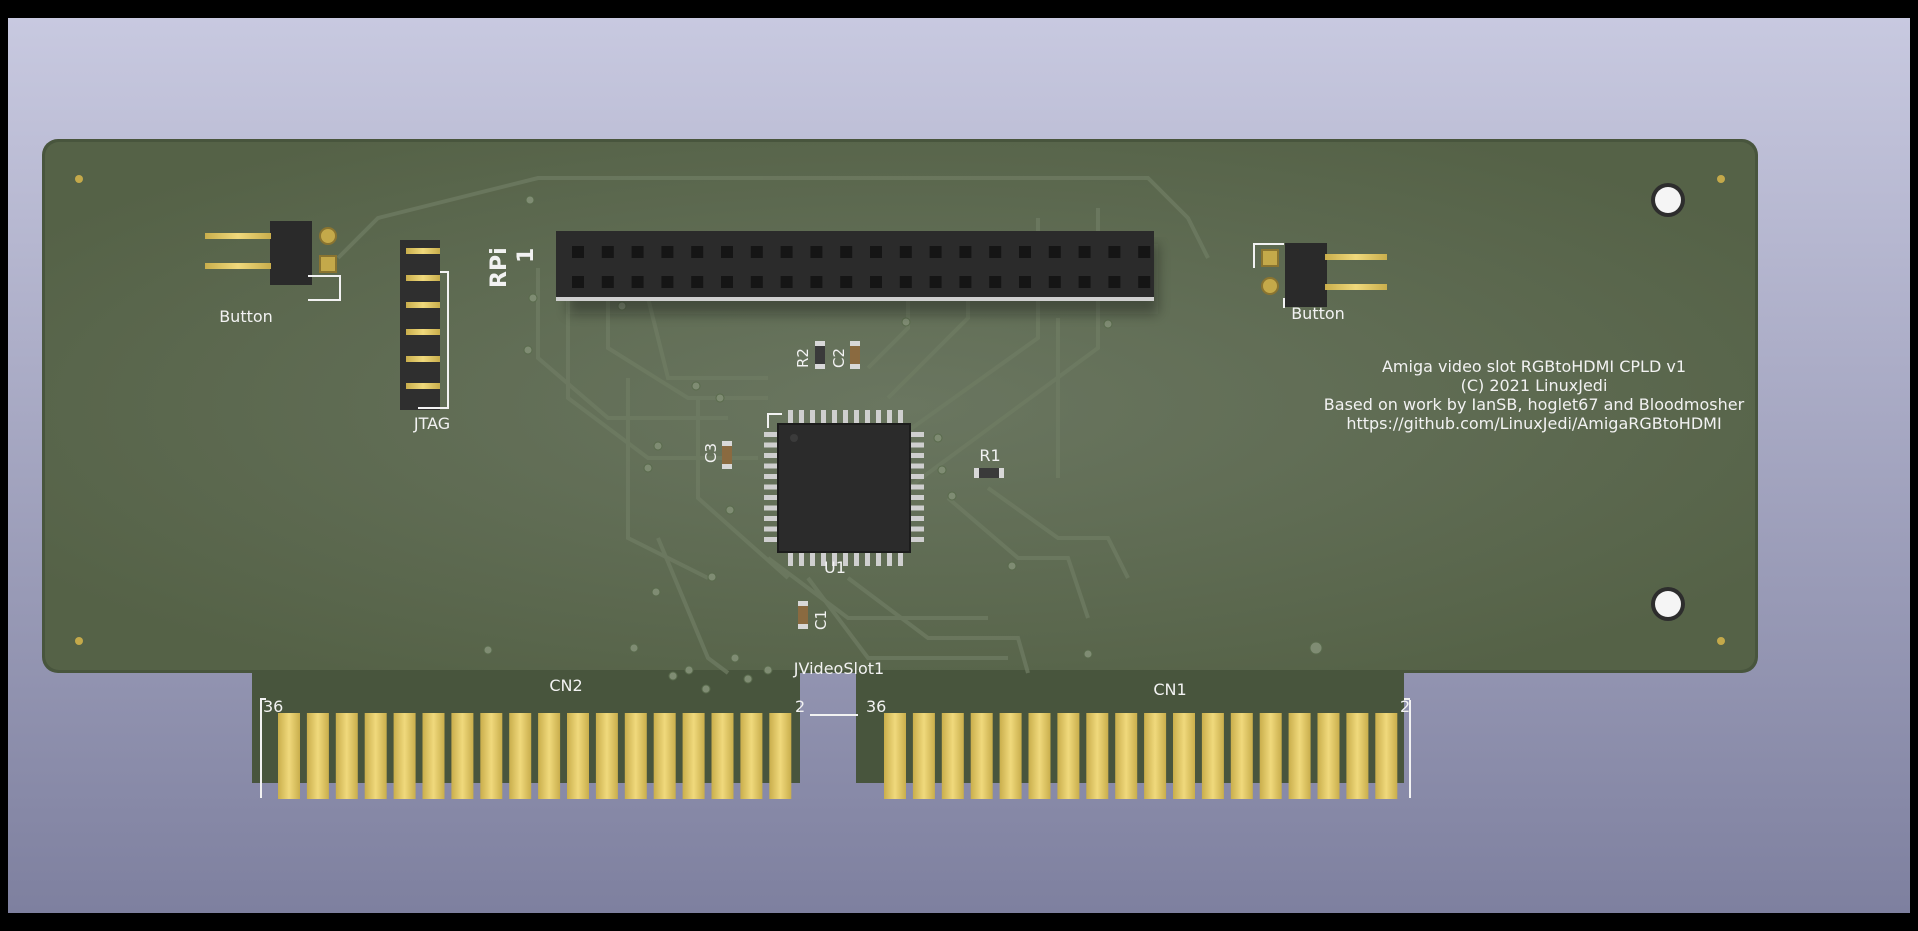  What do you see at coordinates (989, 473) in the screenshot?
I see `resistor-r1` at bounding box center [989, 473].